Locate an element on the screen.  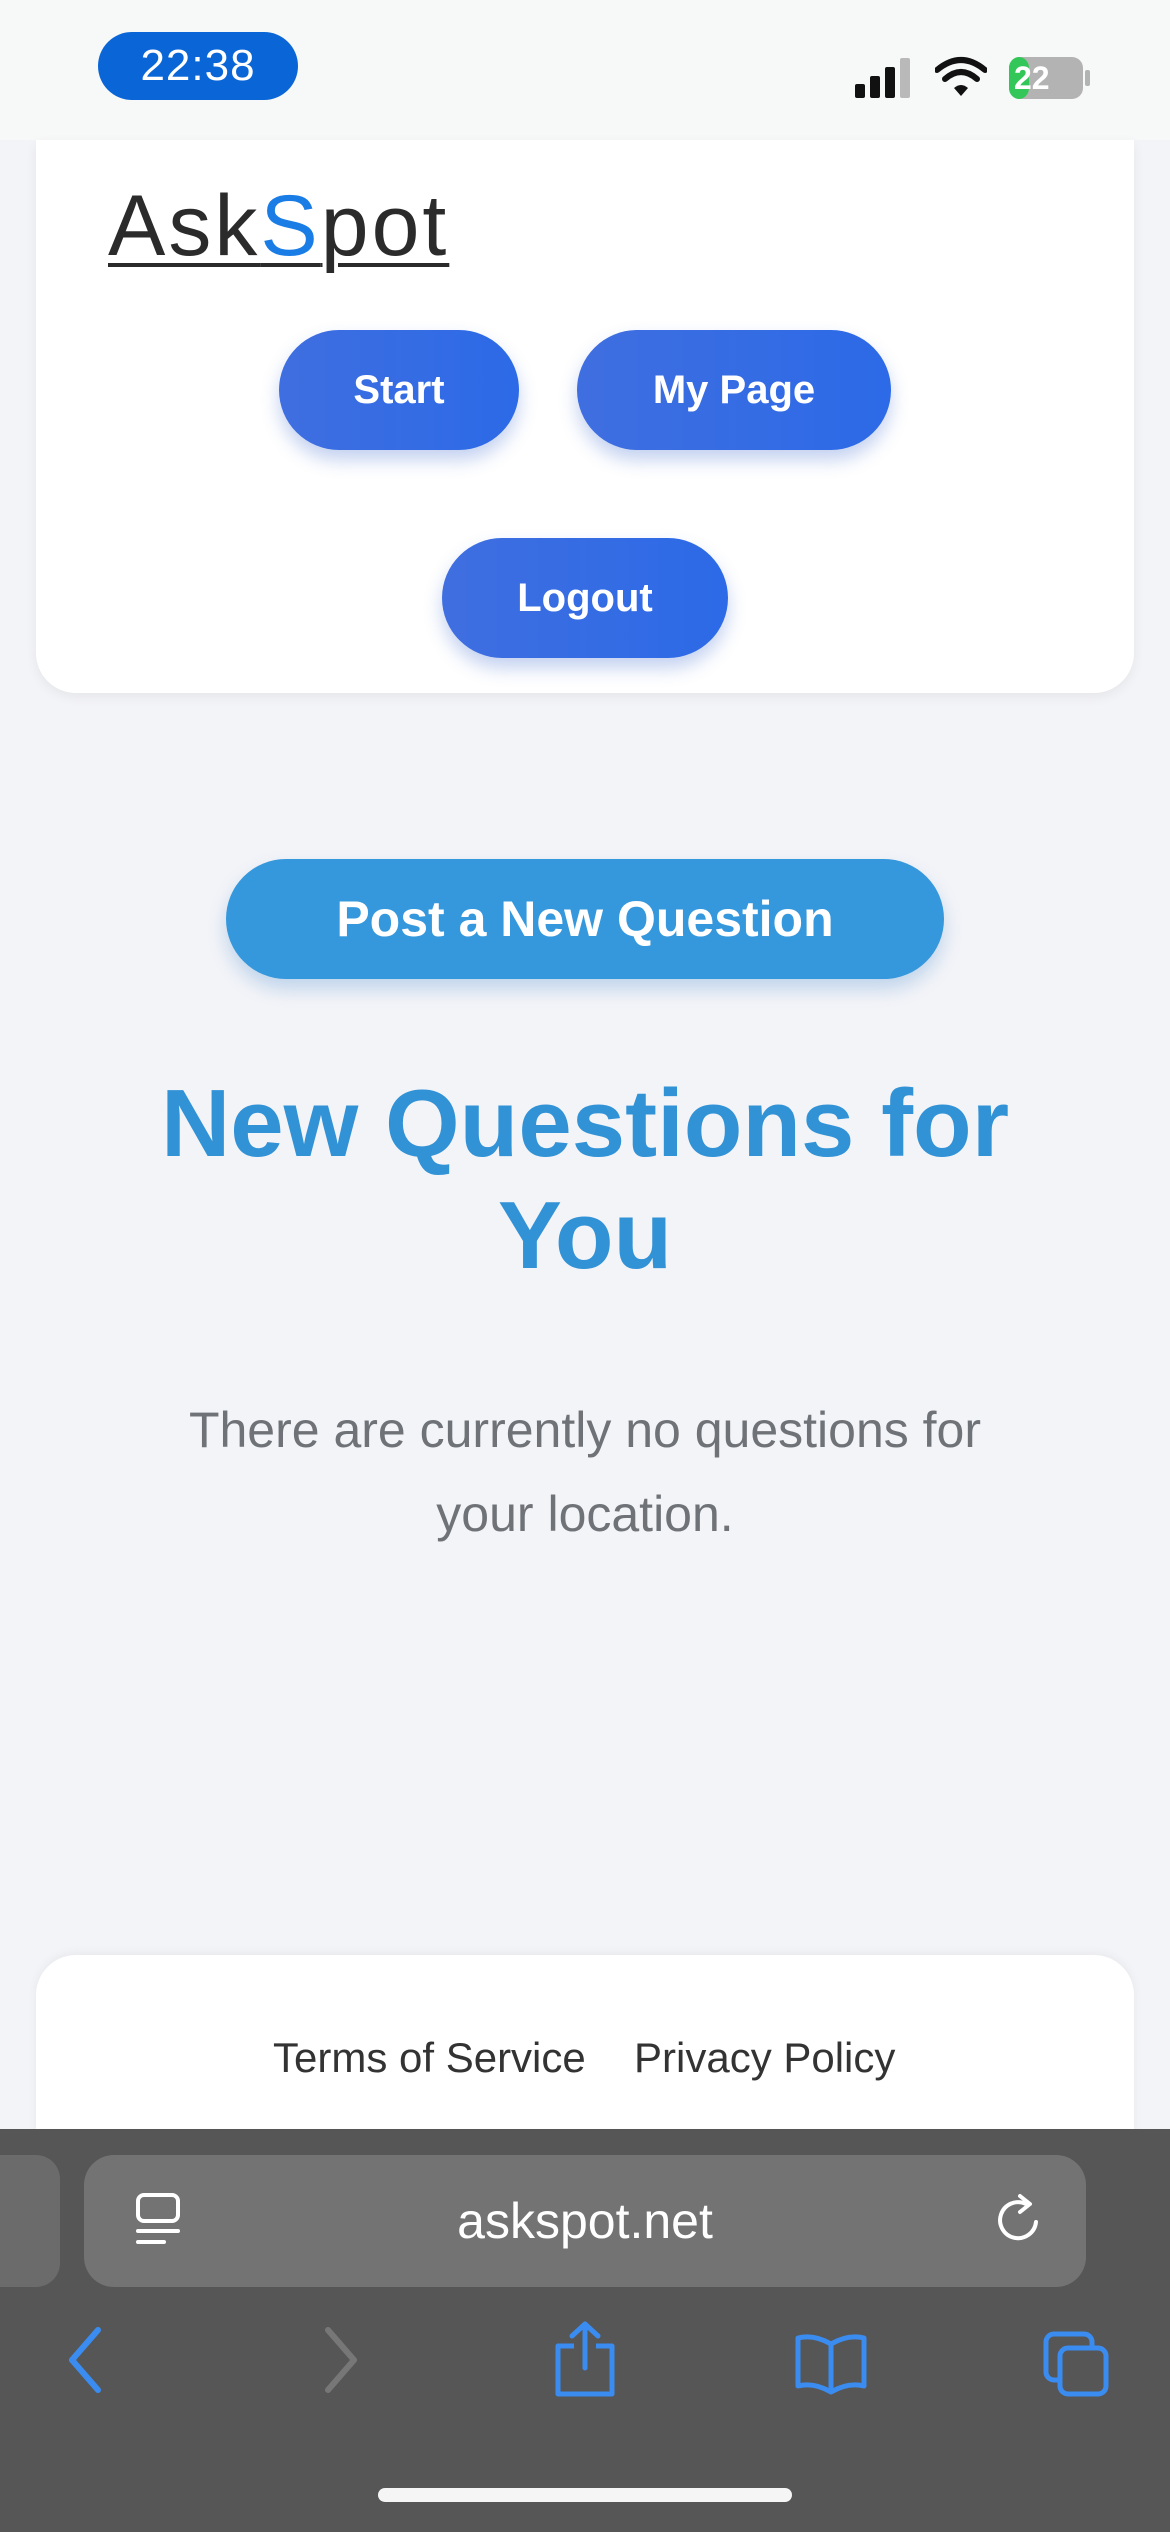
privacy-policy-link: Privacy Policy is located at coordinates (764, 2058).